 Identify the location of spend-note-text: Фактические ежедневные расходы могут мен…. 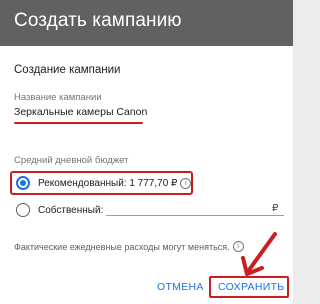
(122, 246).